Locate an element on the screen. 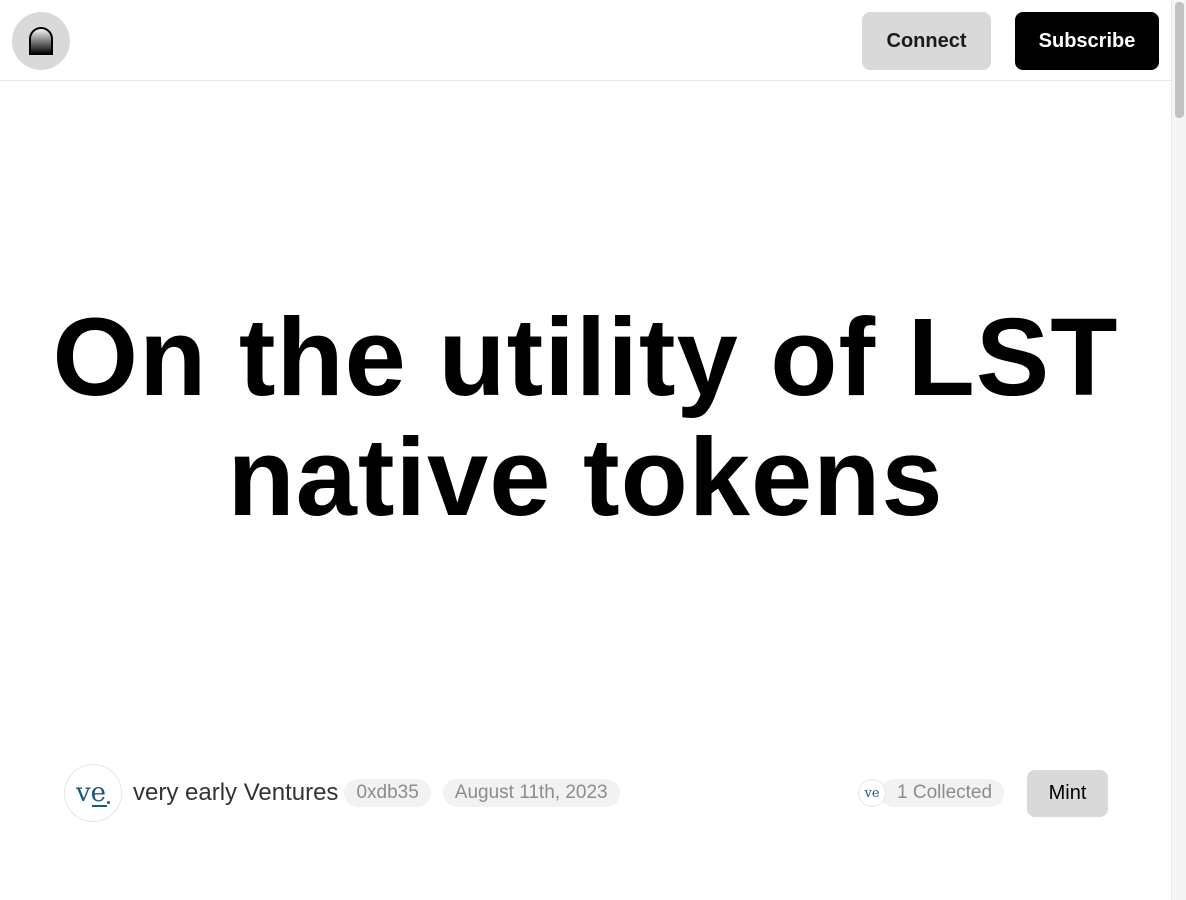 The height and width of the screenshot is (900, 1186). top-nav: Connect Subscribe is located at coordinates (585, 40).